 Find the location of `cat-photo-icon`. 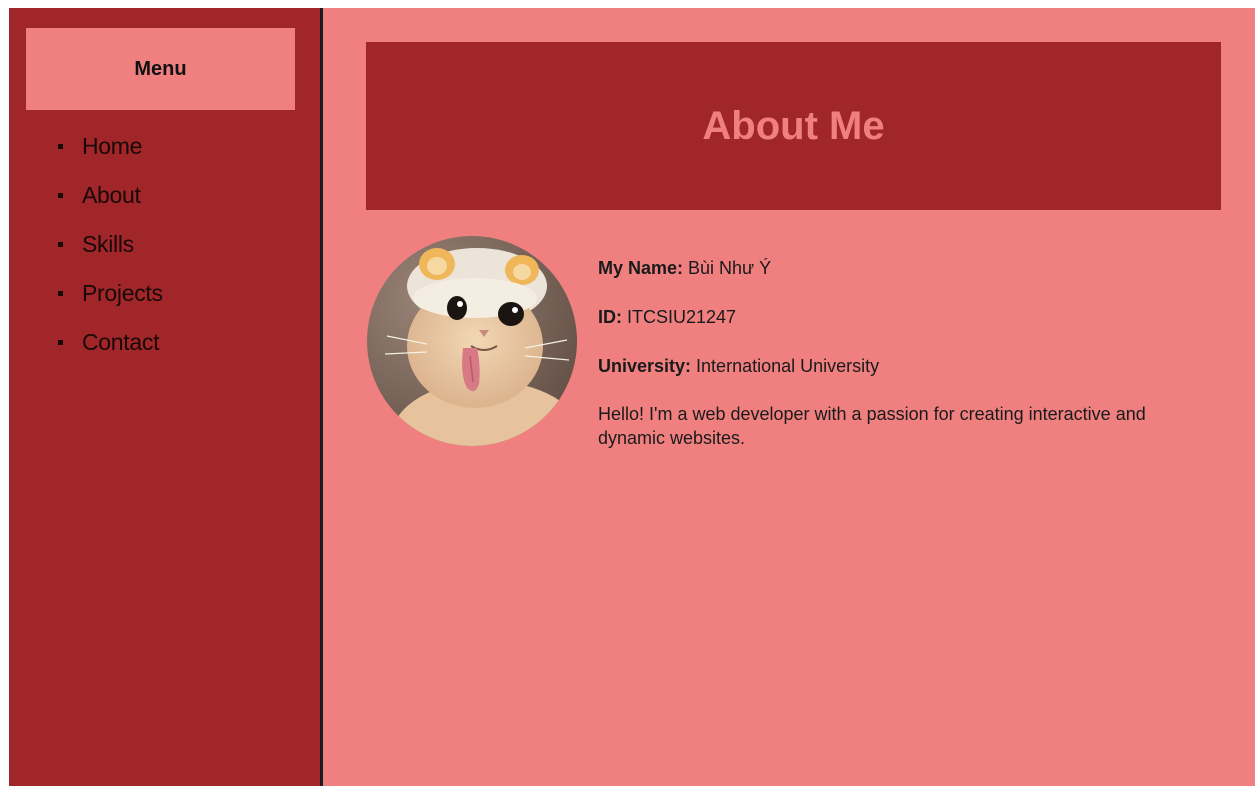

cat-photo-icon is located at coordinates (472, 341).